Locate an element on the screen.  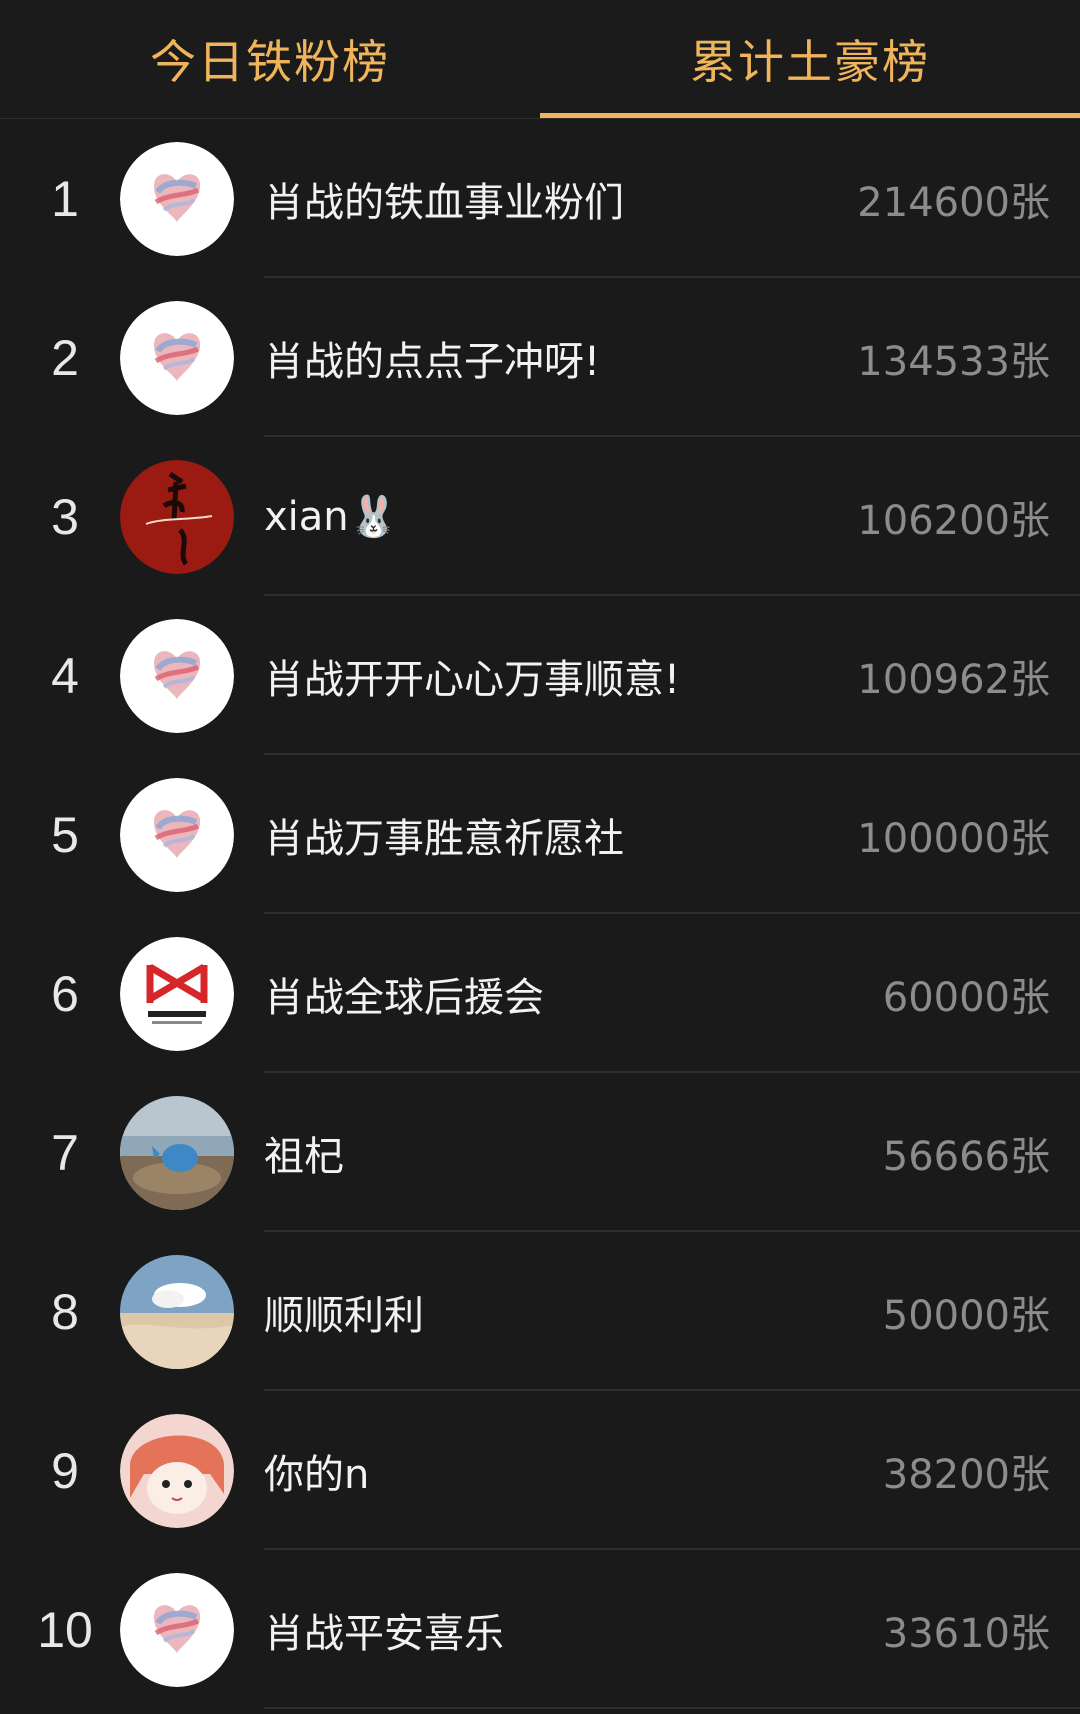
user-name: 肖战万事胜意祈愿社 is located at coordinates (527, 835).